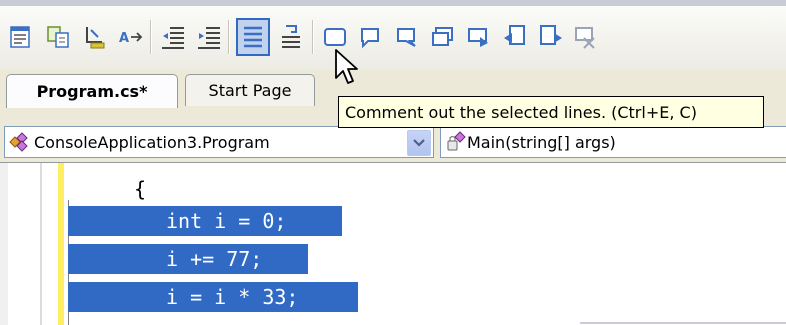 Image resolution: width=786 pixels, height=325 pixels. I want to click on rename-icon: A, so click(131, 37).